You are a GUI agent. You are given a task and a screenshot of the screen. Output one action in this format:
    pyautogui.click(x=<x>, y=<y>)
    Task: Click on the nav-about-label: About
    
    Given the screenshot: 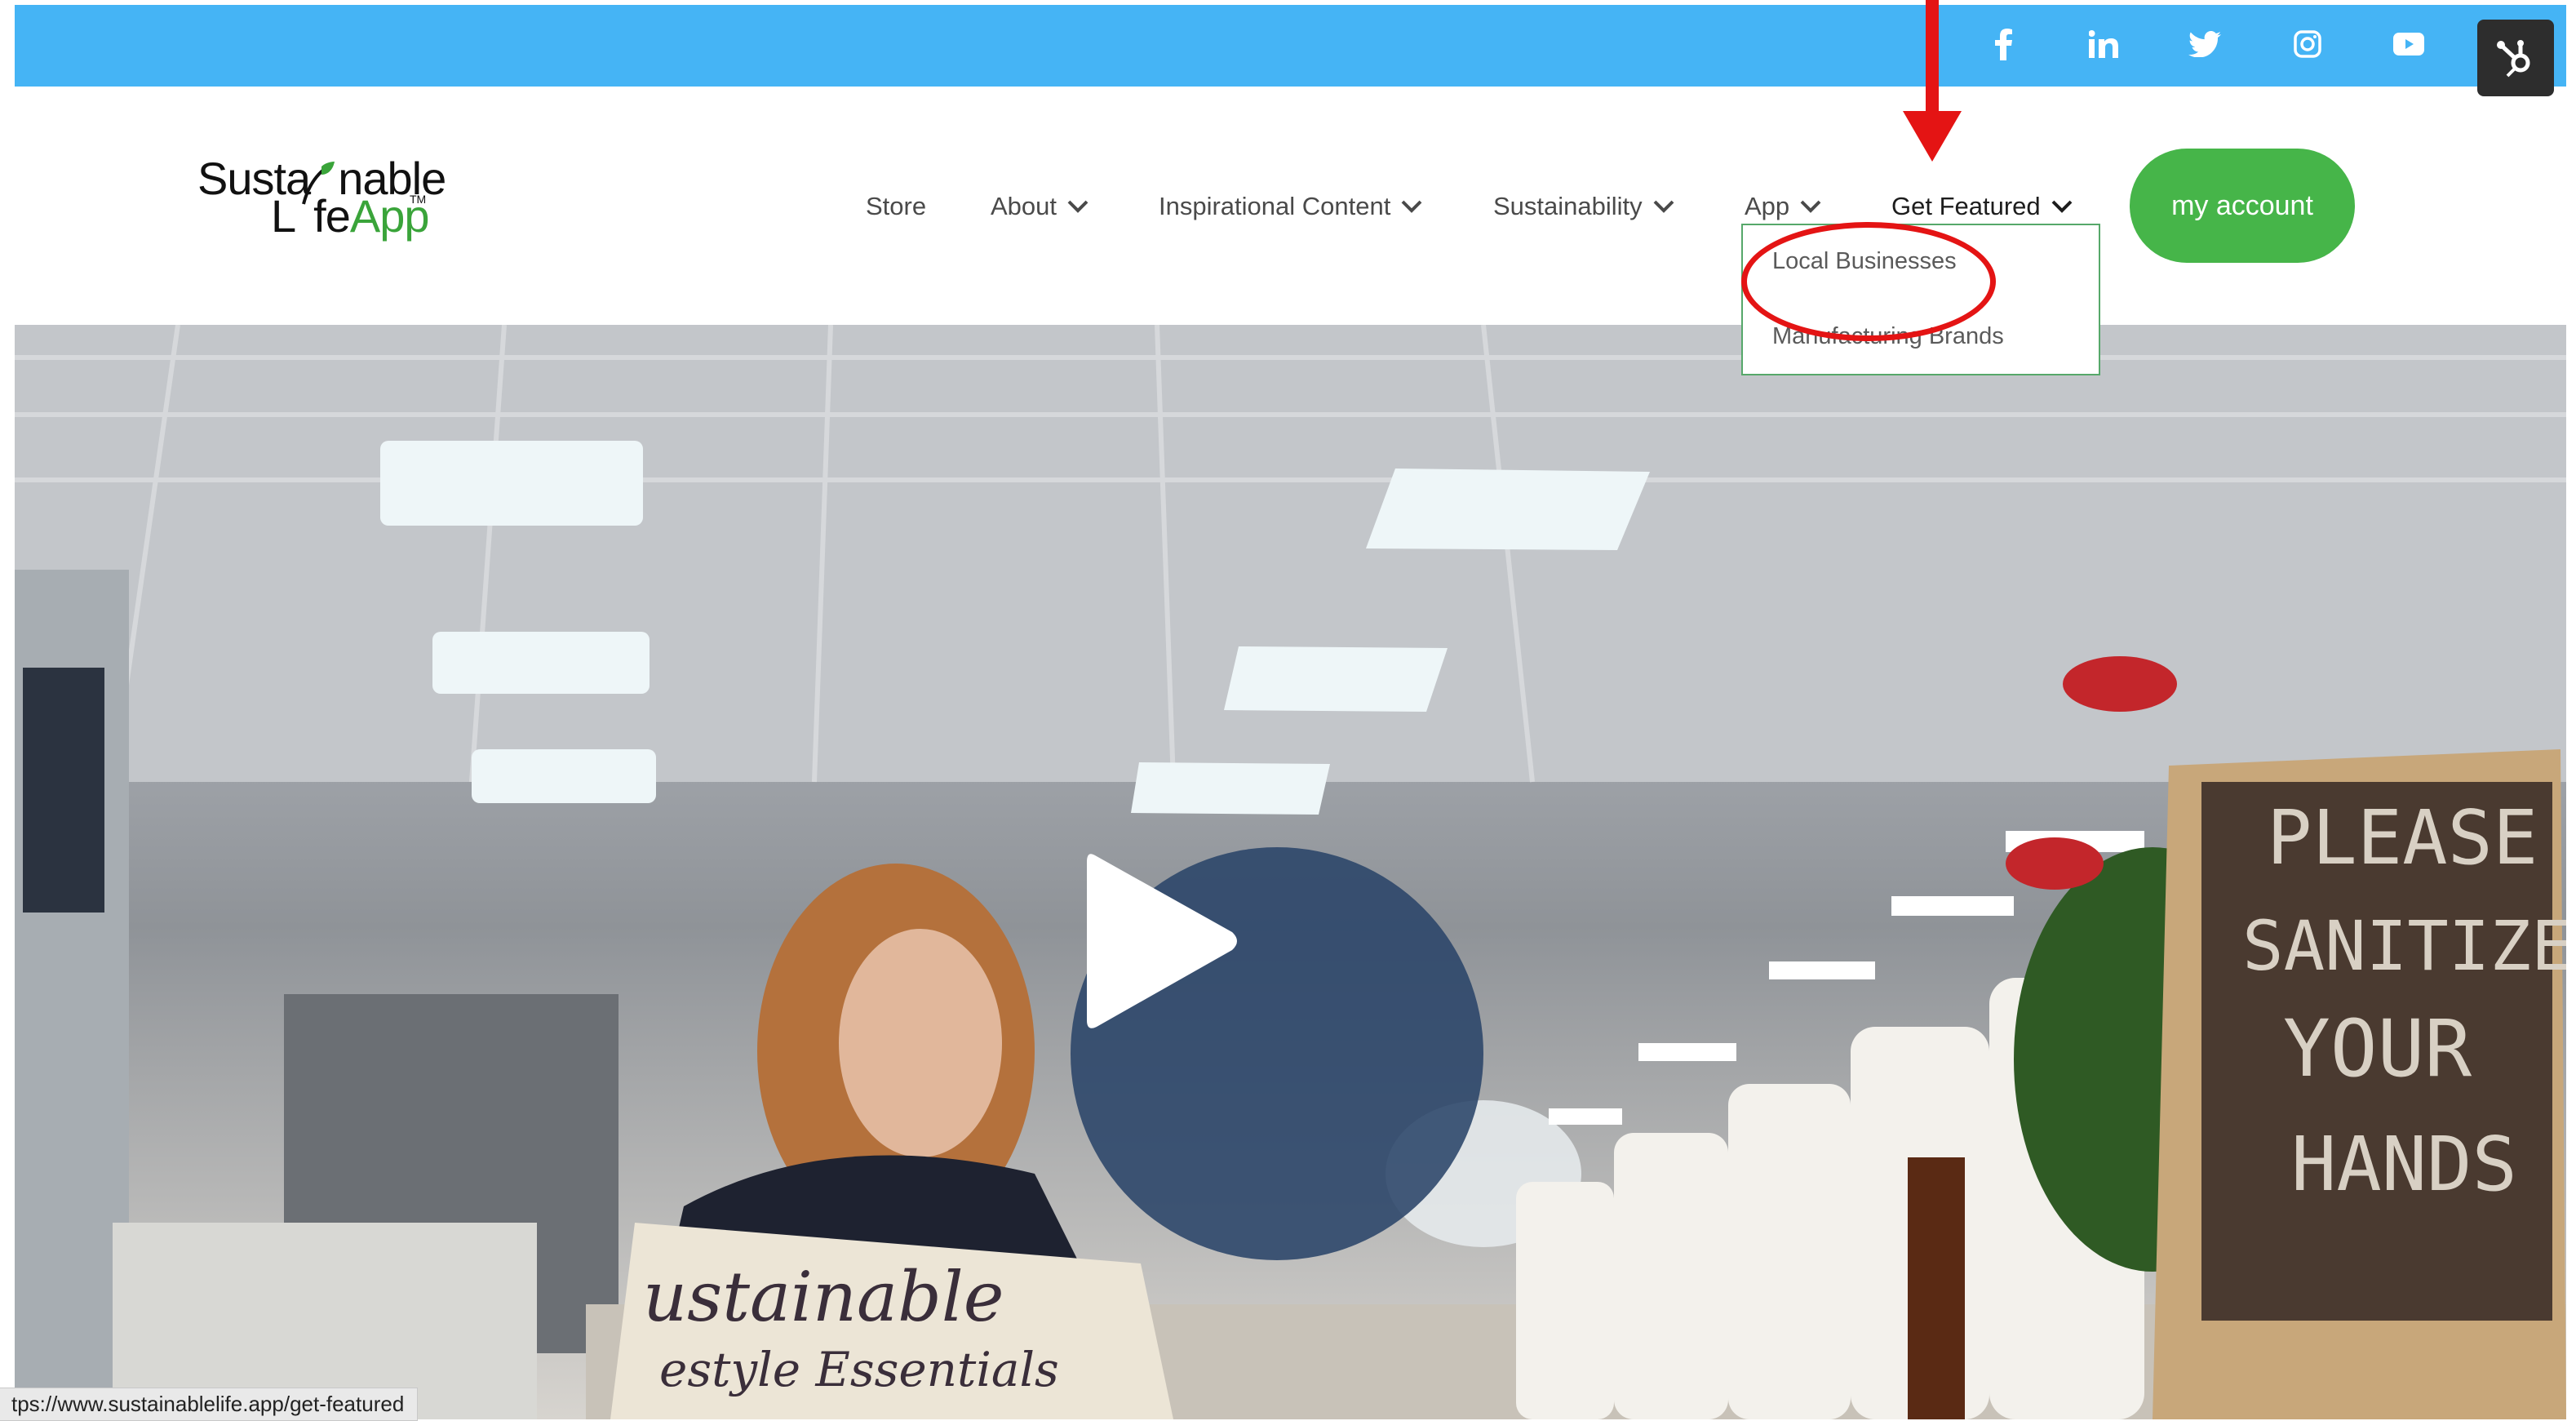 What is the action you would take?
    pyautogui.click(x=1024, y=206)
    